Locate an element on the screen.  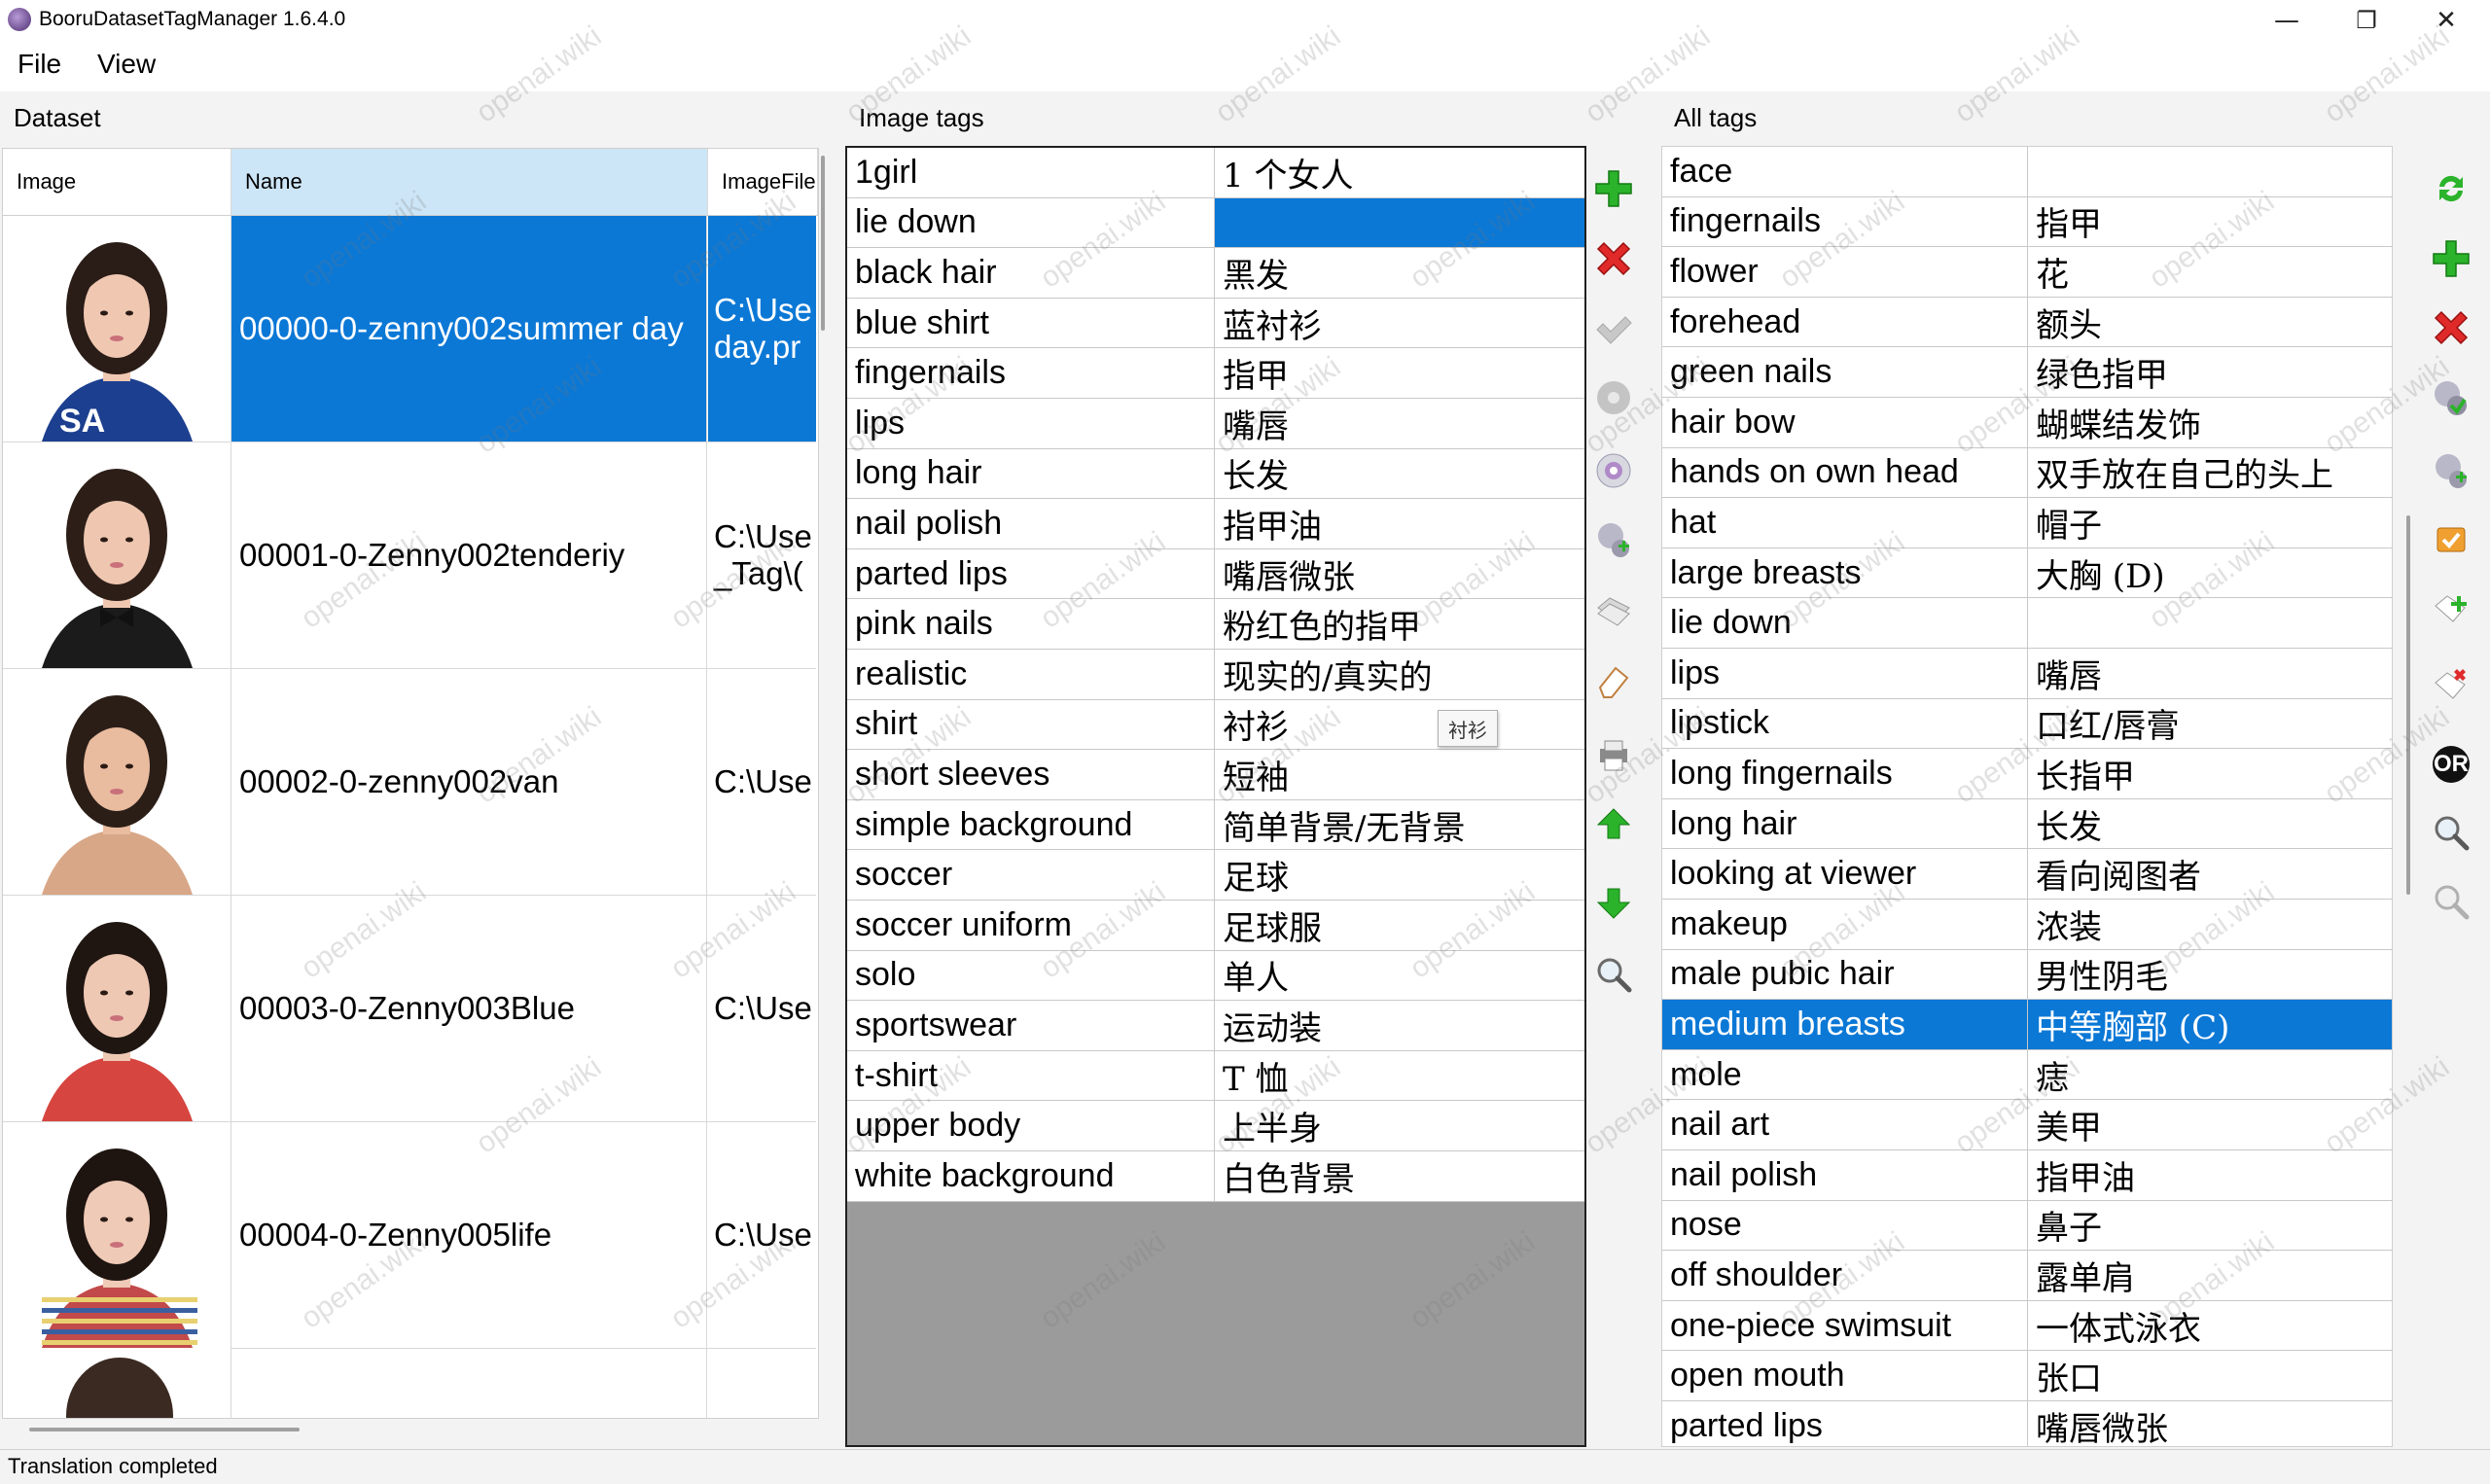
translation-cell: 露单肩 is located at coordinates (2210, 1276).